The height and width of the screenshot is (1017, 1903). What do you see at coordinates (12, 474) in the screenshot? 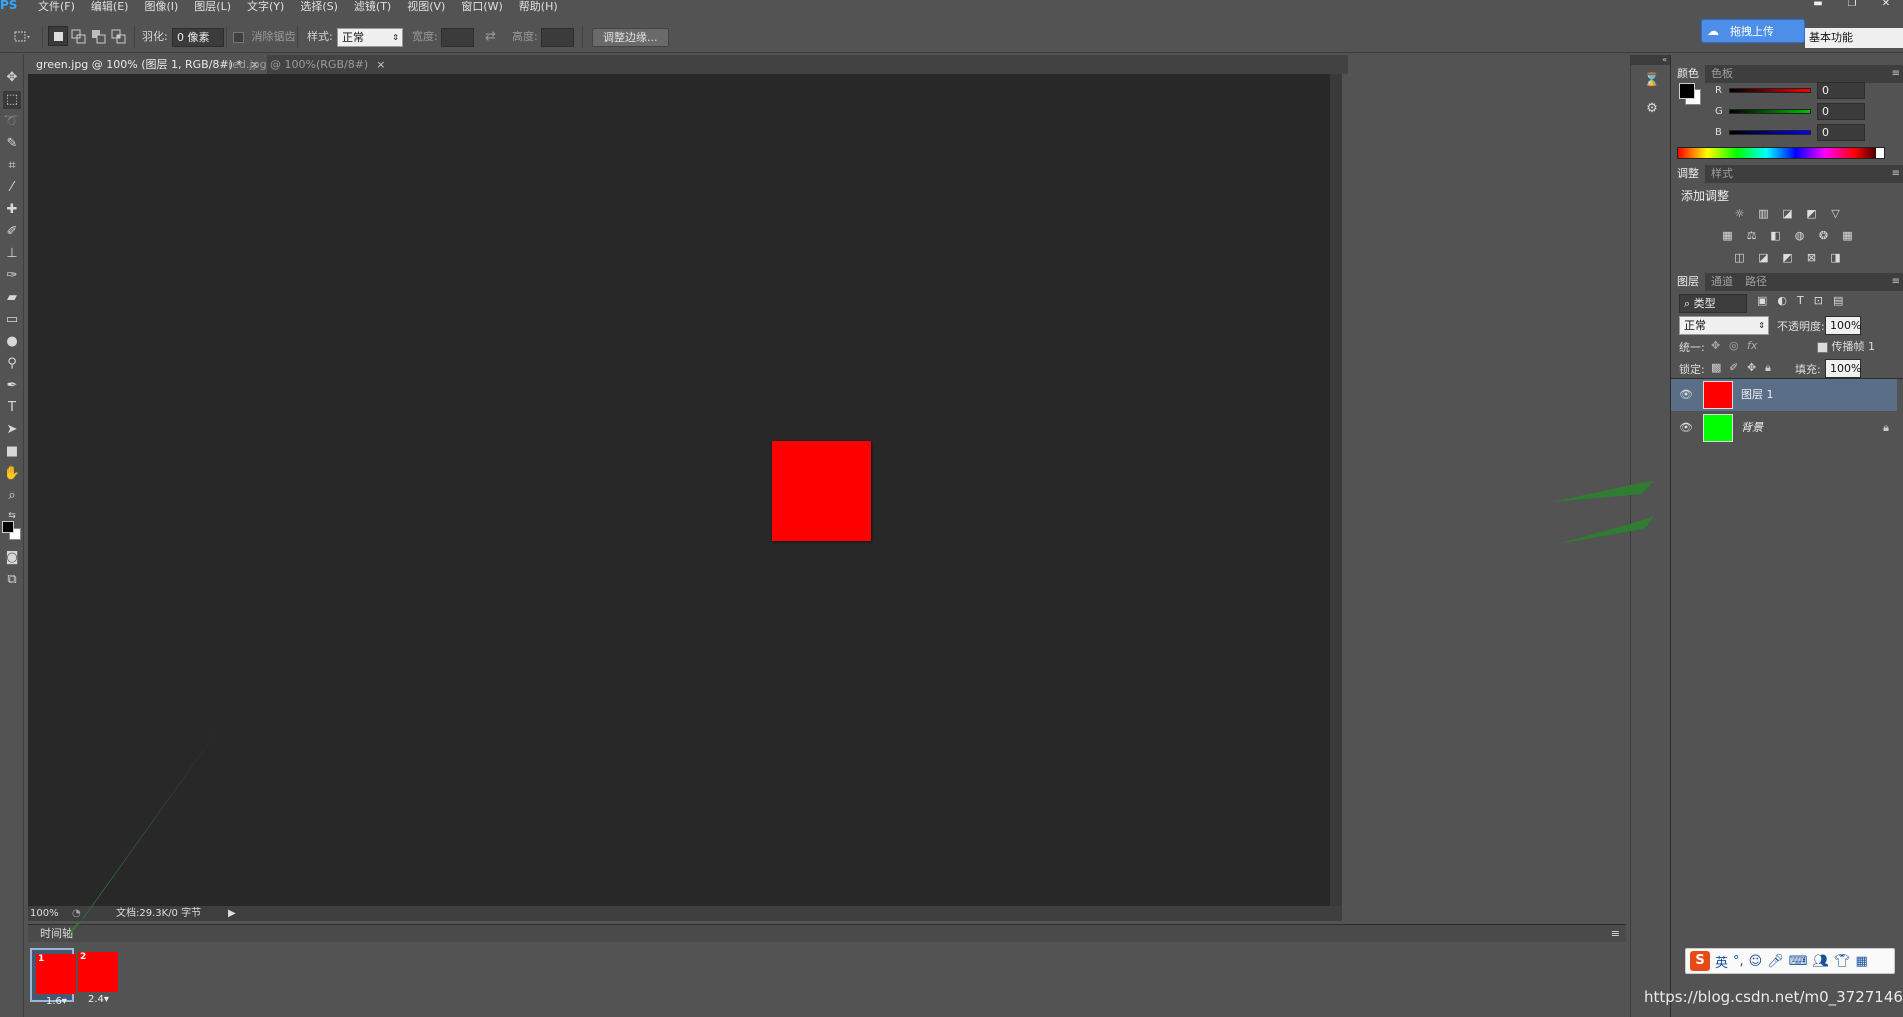
I see `hand-tool-icon: ✋` at bounding box center [12, 474].